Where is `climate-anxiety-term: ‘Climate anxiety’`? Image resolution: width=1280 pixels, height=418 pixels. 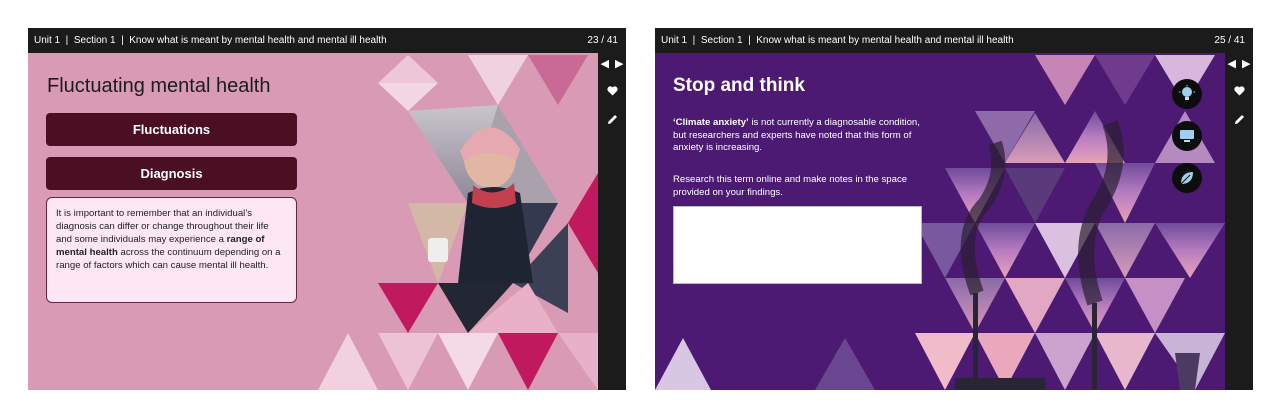 climate-anxiety-term: ‘Climate anxiety’ is located at coordinates (711, 122).